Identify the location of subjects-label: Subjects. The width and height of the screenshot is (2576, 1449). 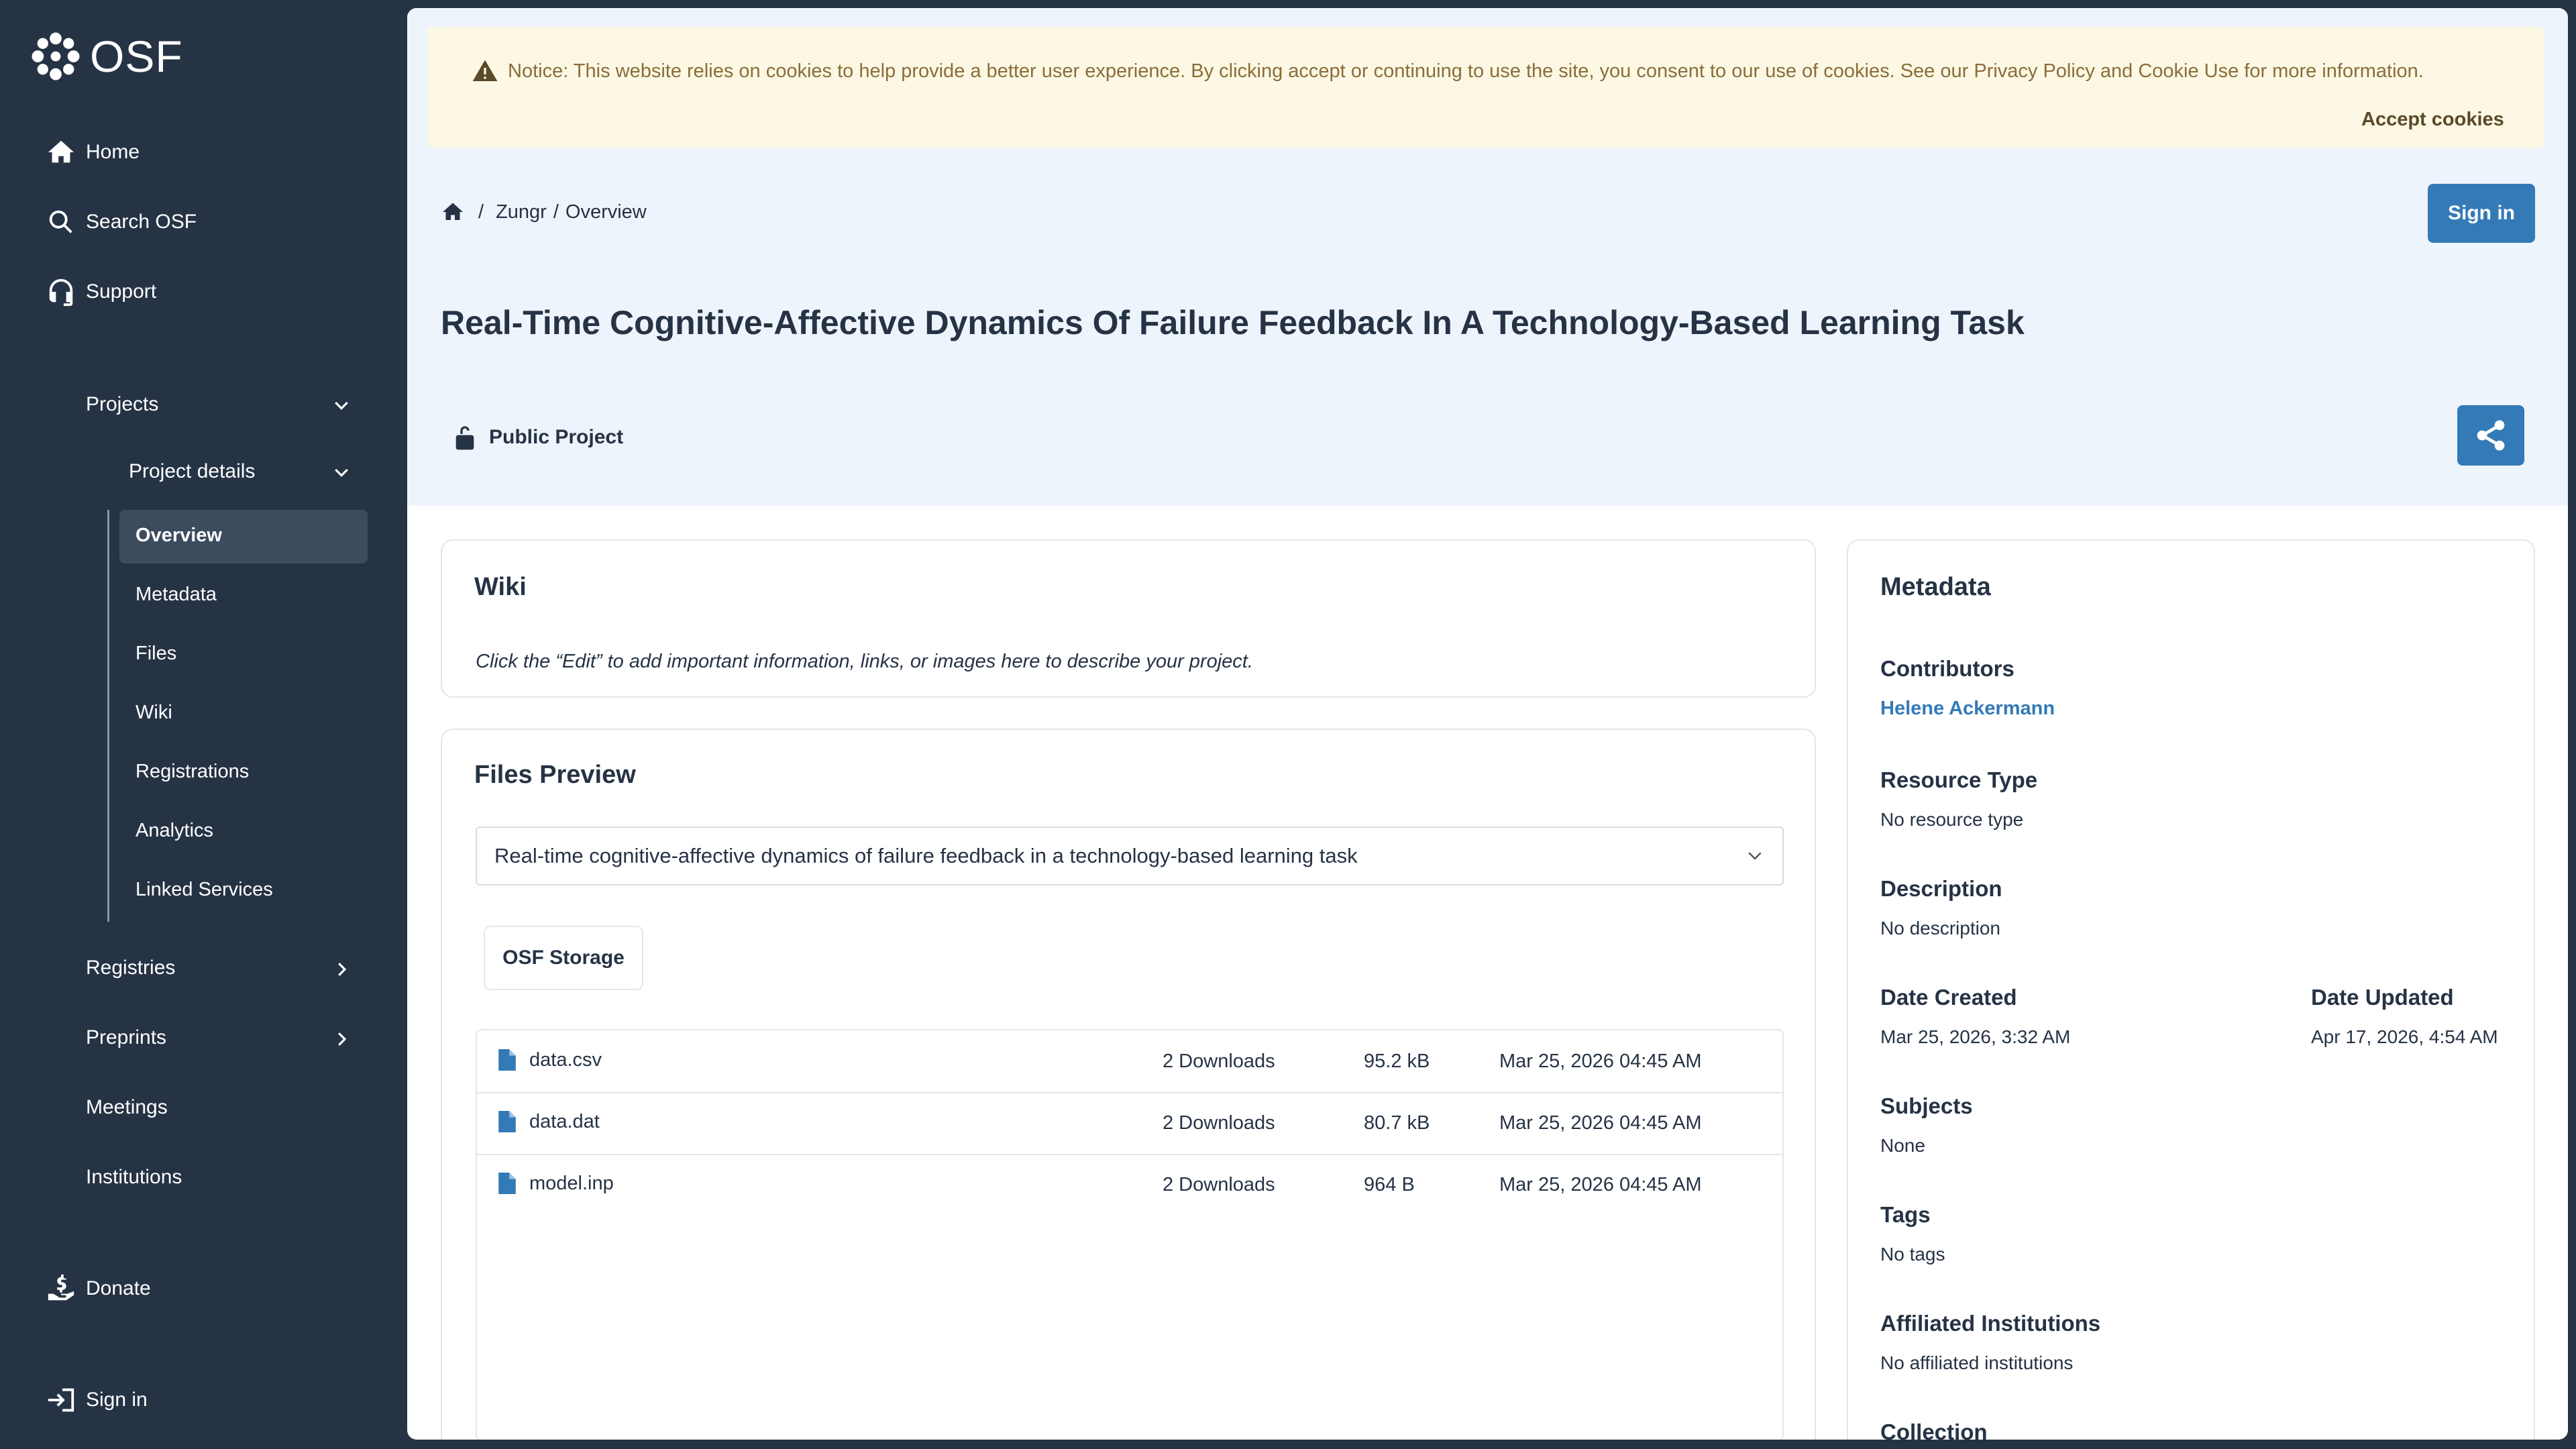
(1926, 1105).